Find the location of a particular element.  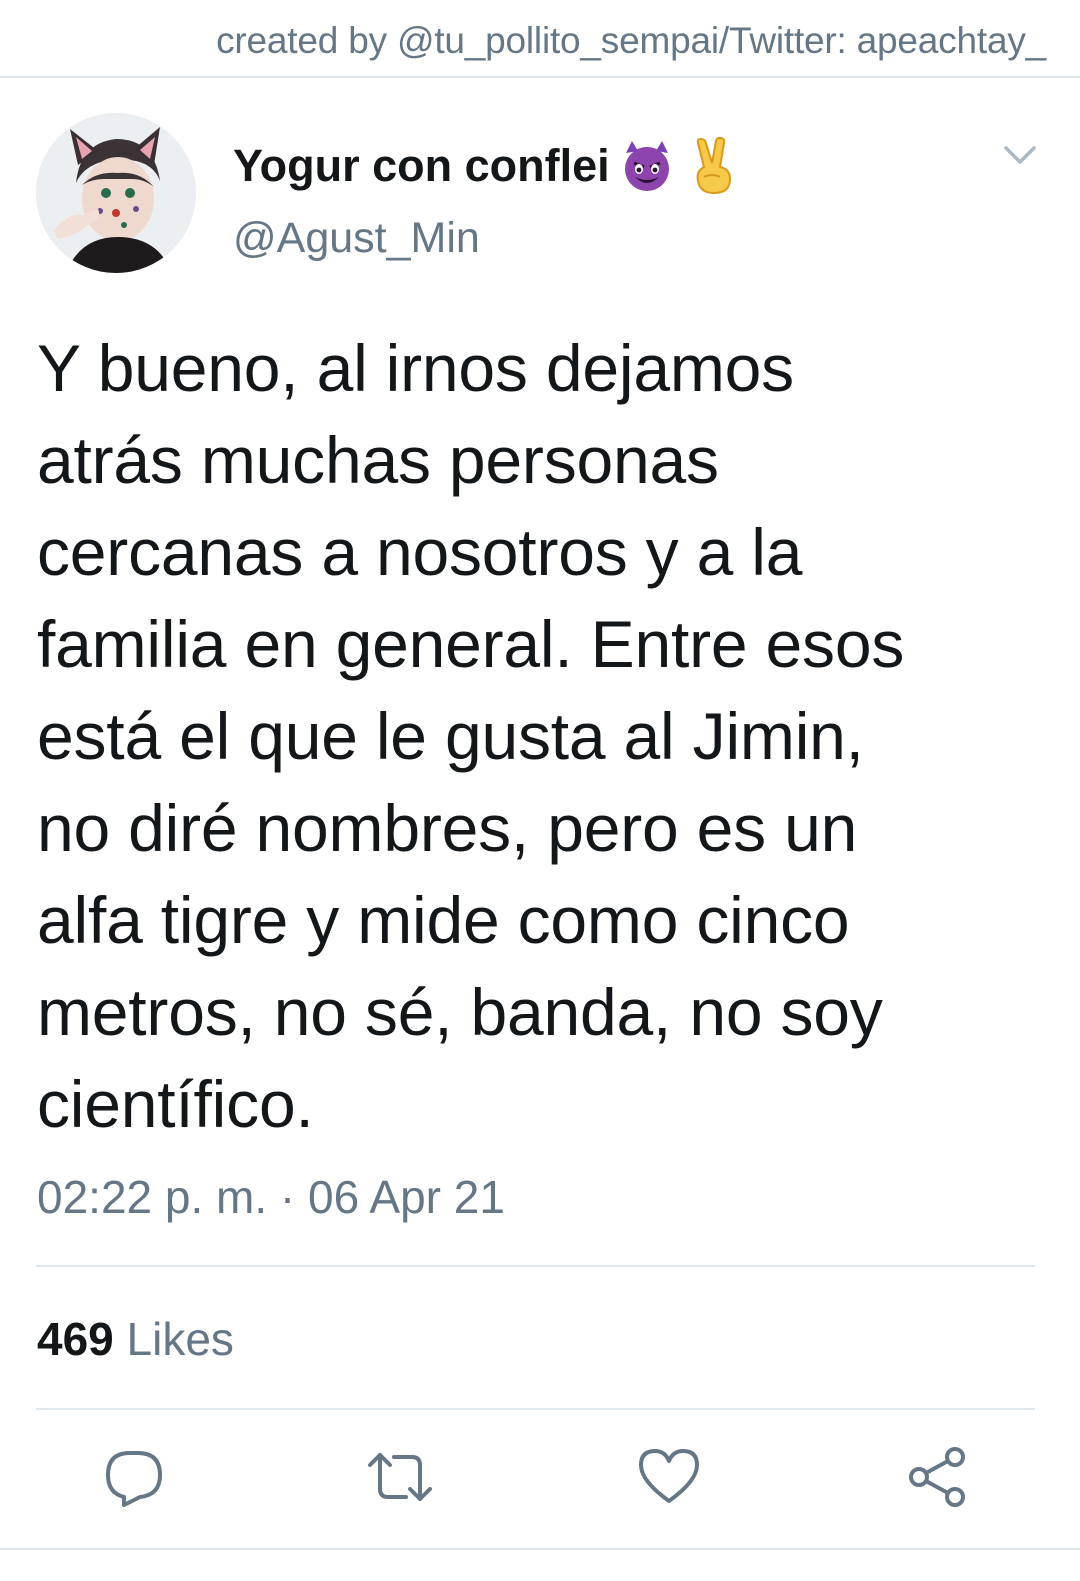

likes-label: Likes is located at coordinates (180, 1339).